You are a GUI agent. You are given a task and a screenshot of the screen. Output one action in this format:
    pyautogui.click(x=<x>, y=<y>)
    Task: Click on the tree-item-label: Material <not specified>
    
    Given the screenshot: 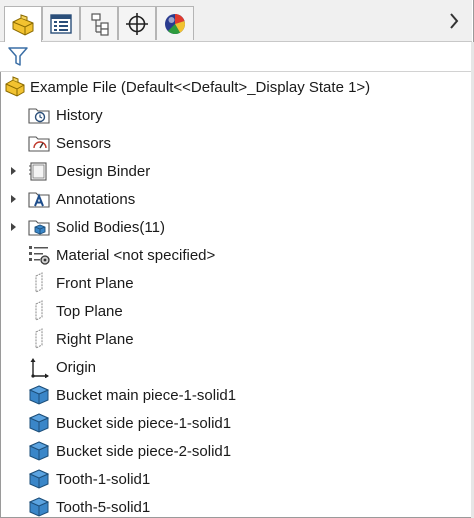 What is the action you would take?
    pyautogui.click(x=136, y=255)
    